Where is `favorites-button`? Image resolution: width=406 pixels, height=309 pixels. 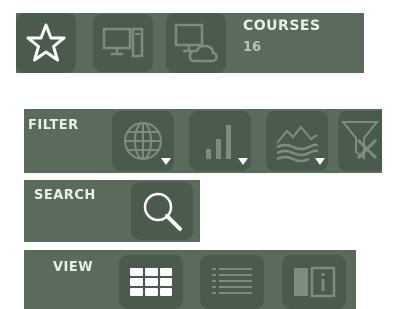 favorites-button is located at coordinates (46, 43).